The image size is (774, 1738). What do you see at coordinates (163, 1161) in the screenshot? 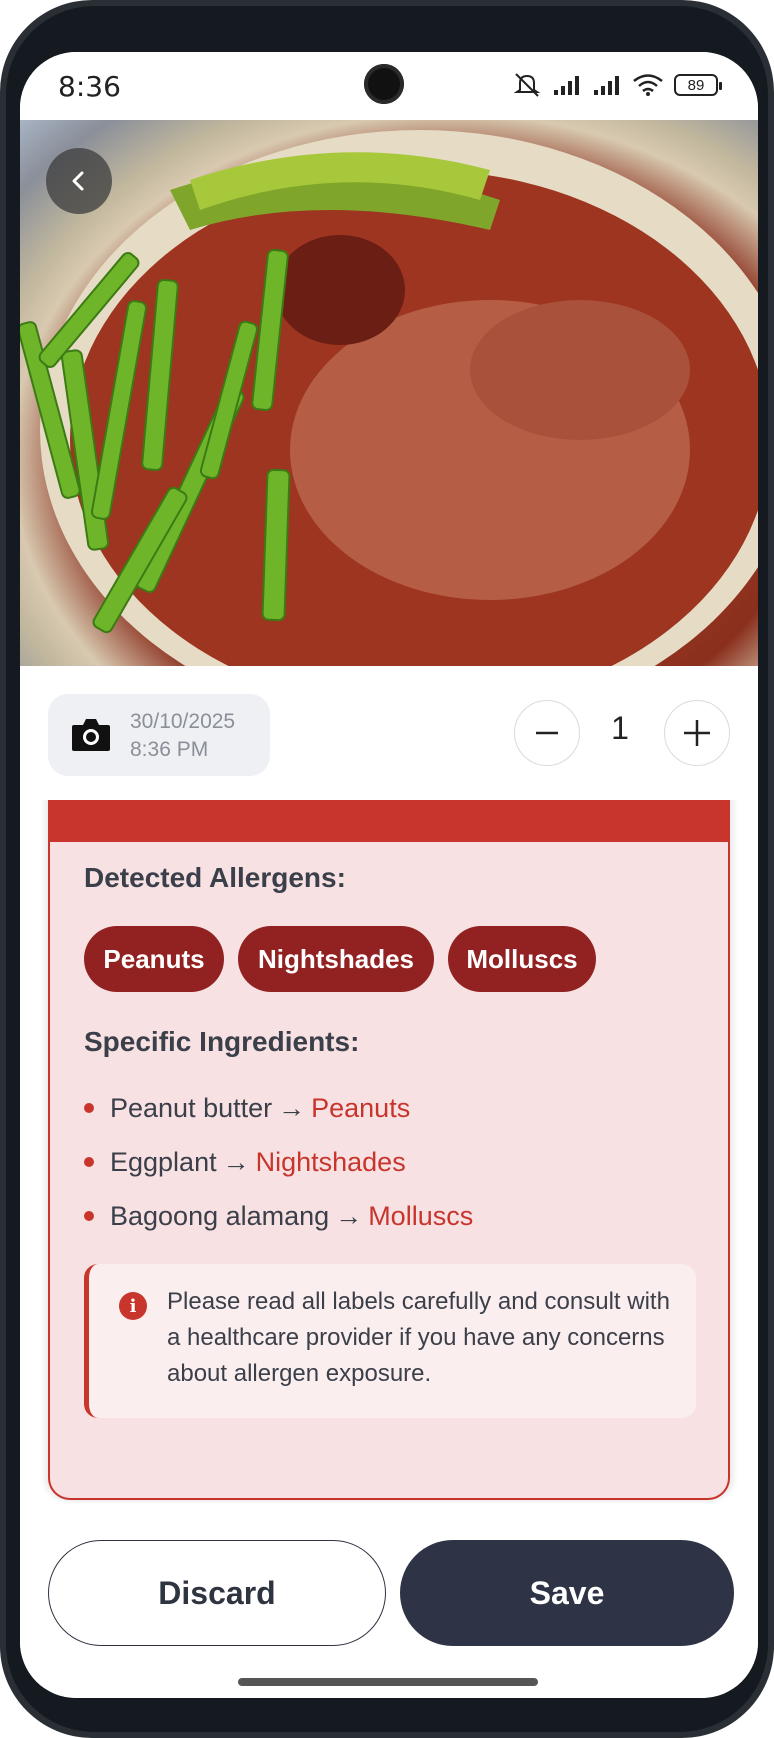
I see `ingredient-name: Eggplant` at bounding box center [163, 1161].